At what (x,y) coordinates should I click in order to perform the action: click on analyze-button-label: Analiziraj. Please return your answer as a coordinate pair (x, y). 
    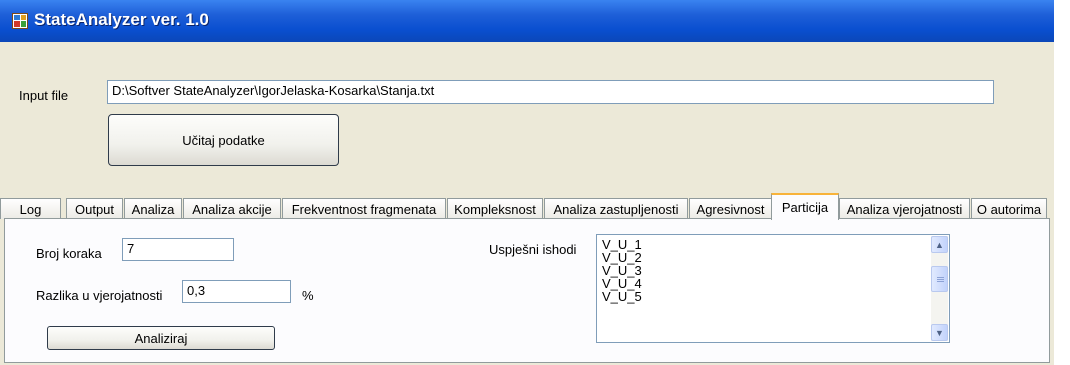
    Looking at the image, I should click on (161, 338).